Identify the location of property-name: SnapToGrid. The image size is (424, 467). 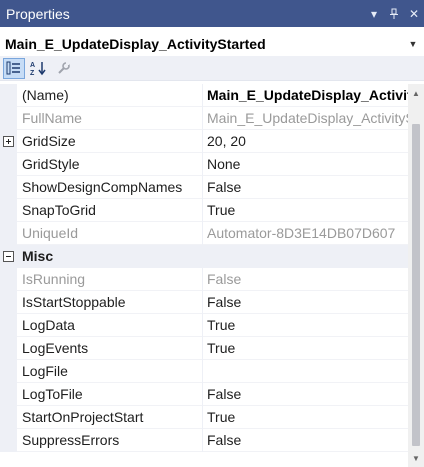
(59, 209).